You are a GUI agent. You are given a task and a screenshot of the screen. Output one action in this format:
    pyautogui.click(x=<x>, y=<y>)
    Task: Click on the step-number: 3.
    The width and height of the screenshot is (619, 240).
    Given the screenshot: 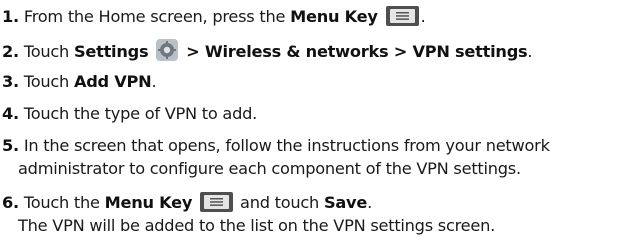 What is the action you would take?
    pyautogui.click(x=10, y=81)
    